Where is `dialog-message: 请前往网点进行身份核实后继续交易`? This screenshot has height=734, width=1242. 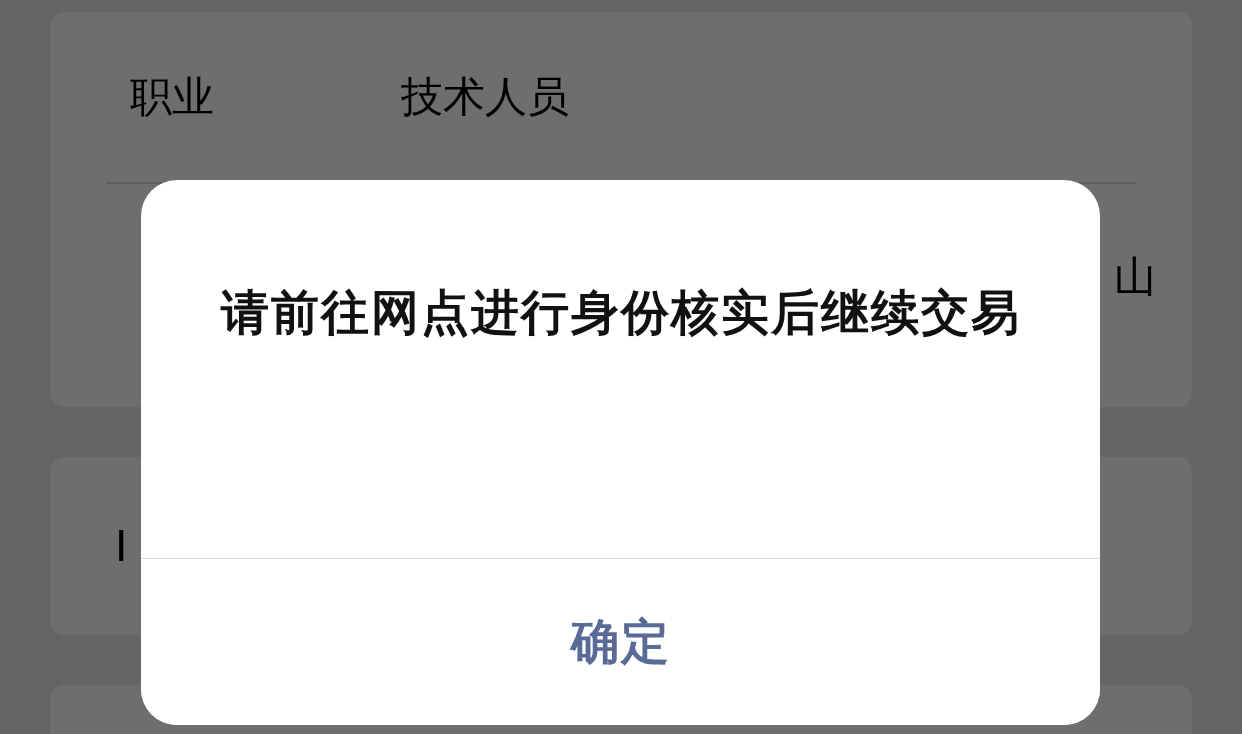 dialog-message: 请前往网点进行身份核实后继续交易 is located at coordinates (620, 312).